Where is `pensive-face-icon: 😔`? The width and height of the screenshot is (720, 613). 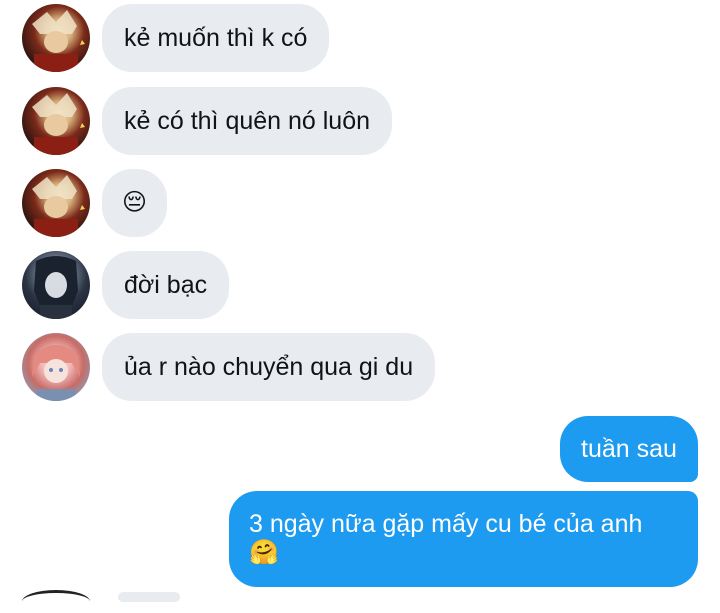 pensive-face-icon: 😔 is located at coordinates (135, 202).